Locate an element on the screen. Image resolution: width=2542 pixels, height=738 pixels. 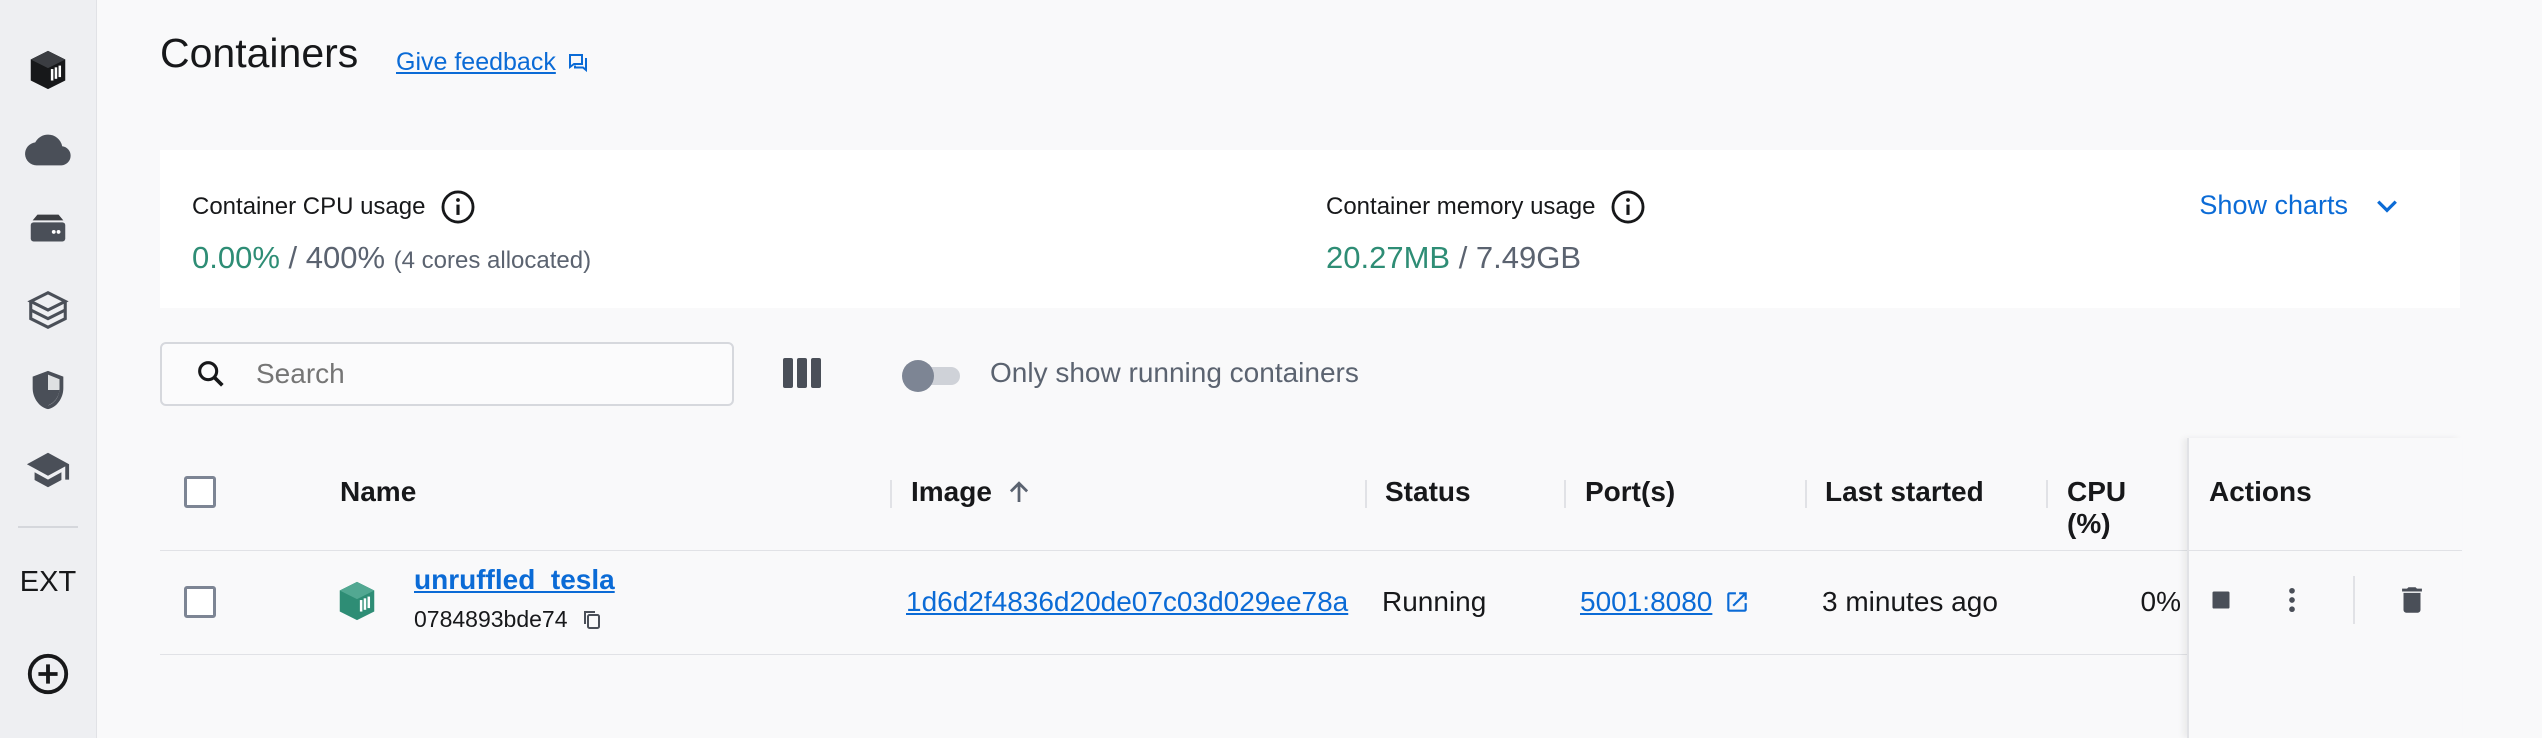
running-only-toggle is located at coordinates (931, 376).